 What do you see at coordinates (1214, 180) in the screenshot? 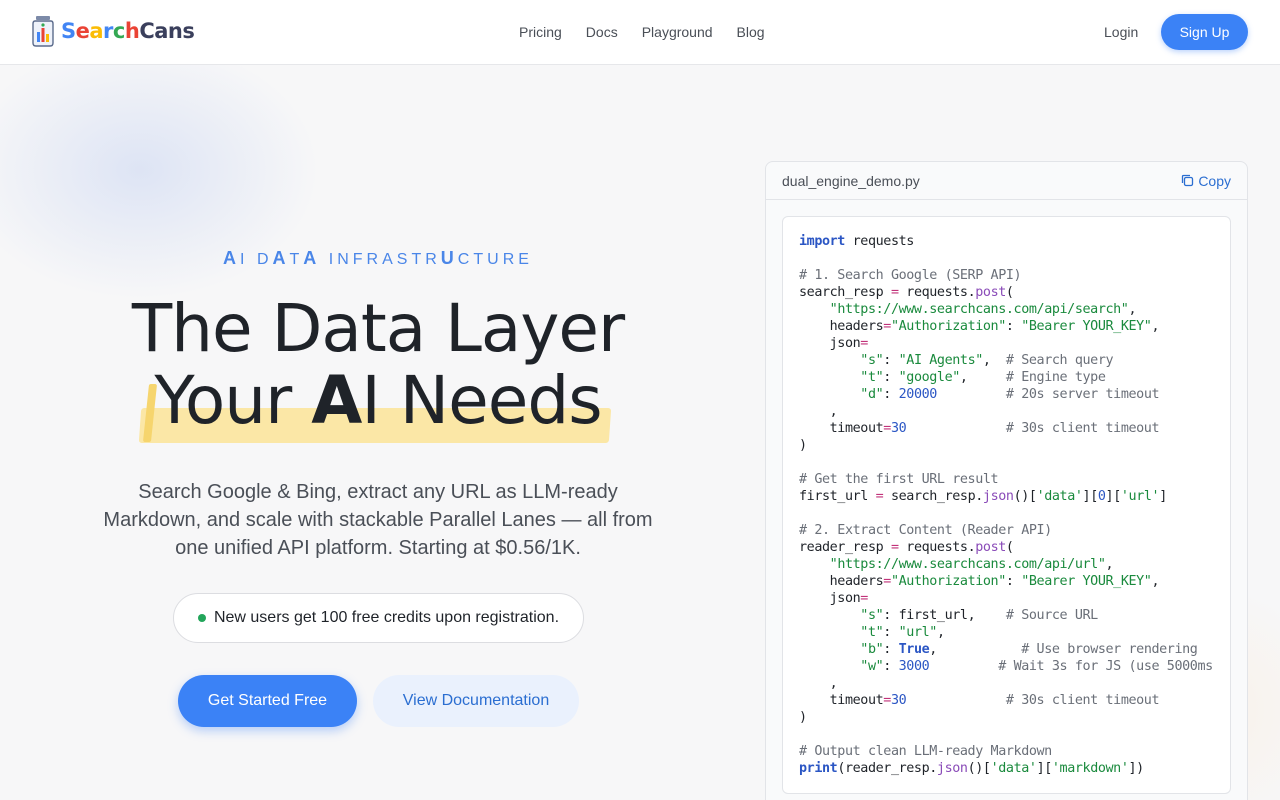
I see `copy-label: Copy` at bounding box center [1214, 180].